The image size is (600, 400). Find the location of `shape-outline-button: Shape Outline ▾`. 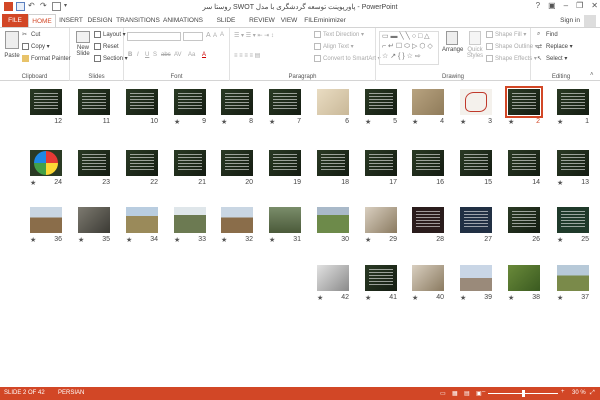

shape-outline-button: Shape Outline ▾ is located at coordinates (512, 46).